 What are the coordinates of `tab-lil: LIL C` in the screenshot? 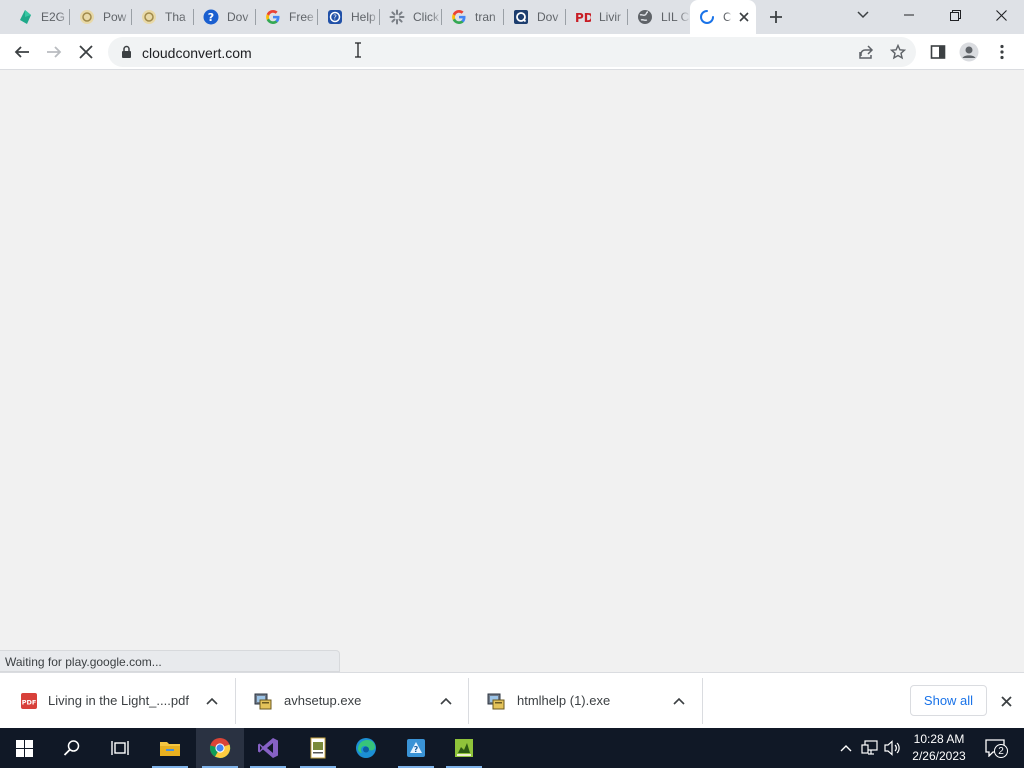 It's located at (659, 17).